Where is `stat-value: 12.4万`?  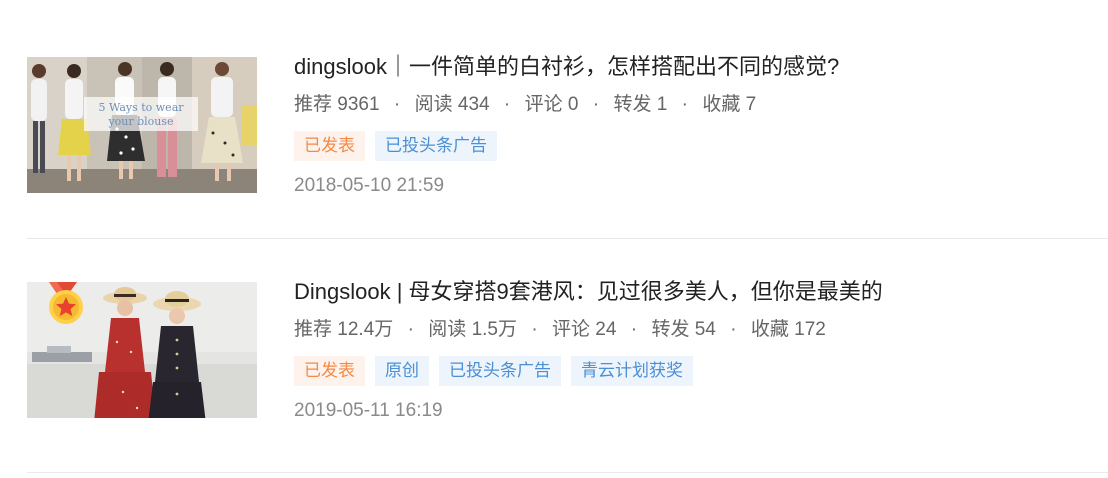
stat-value: 12.4万 is located at coordinates (365, 329).